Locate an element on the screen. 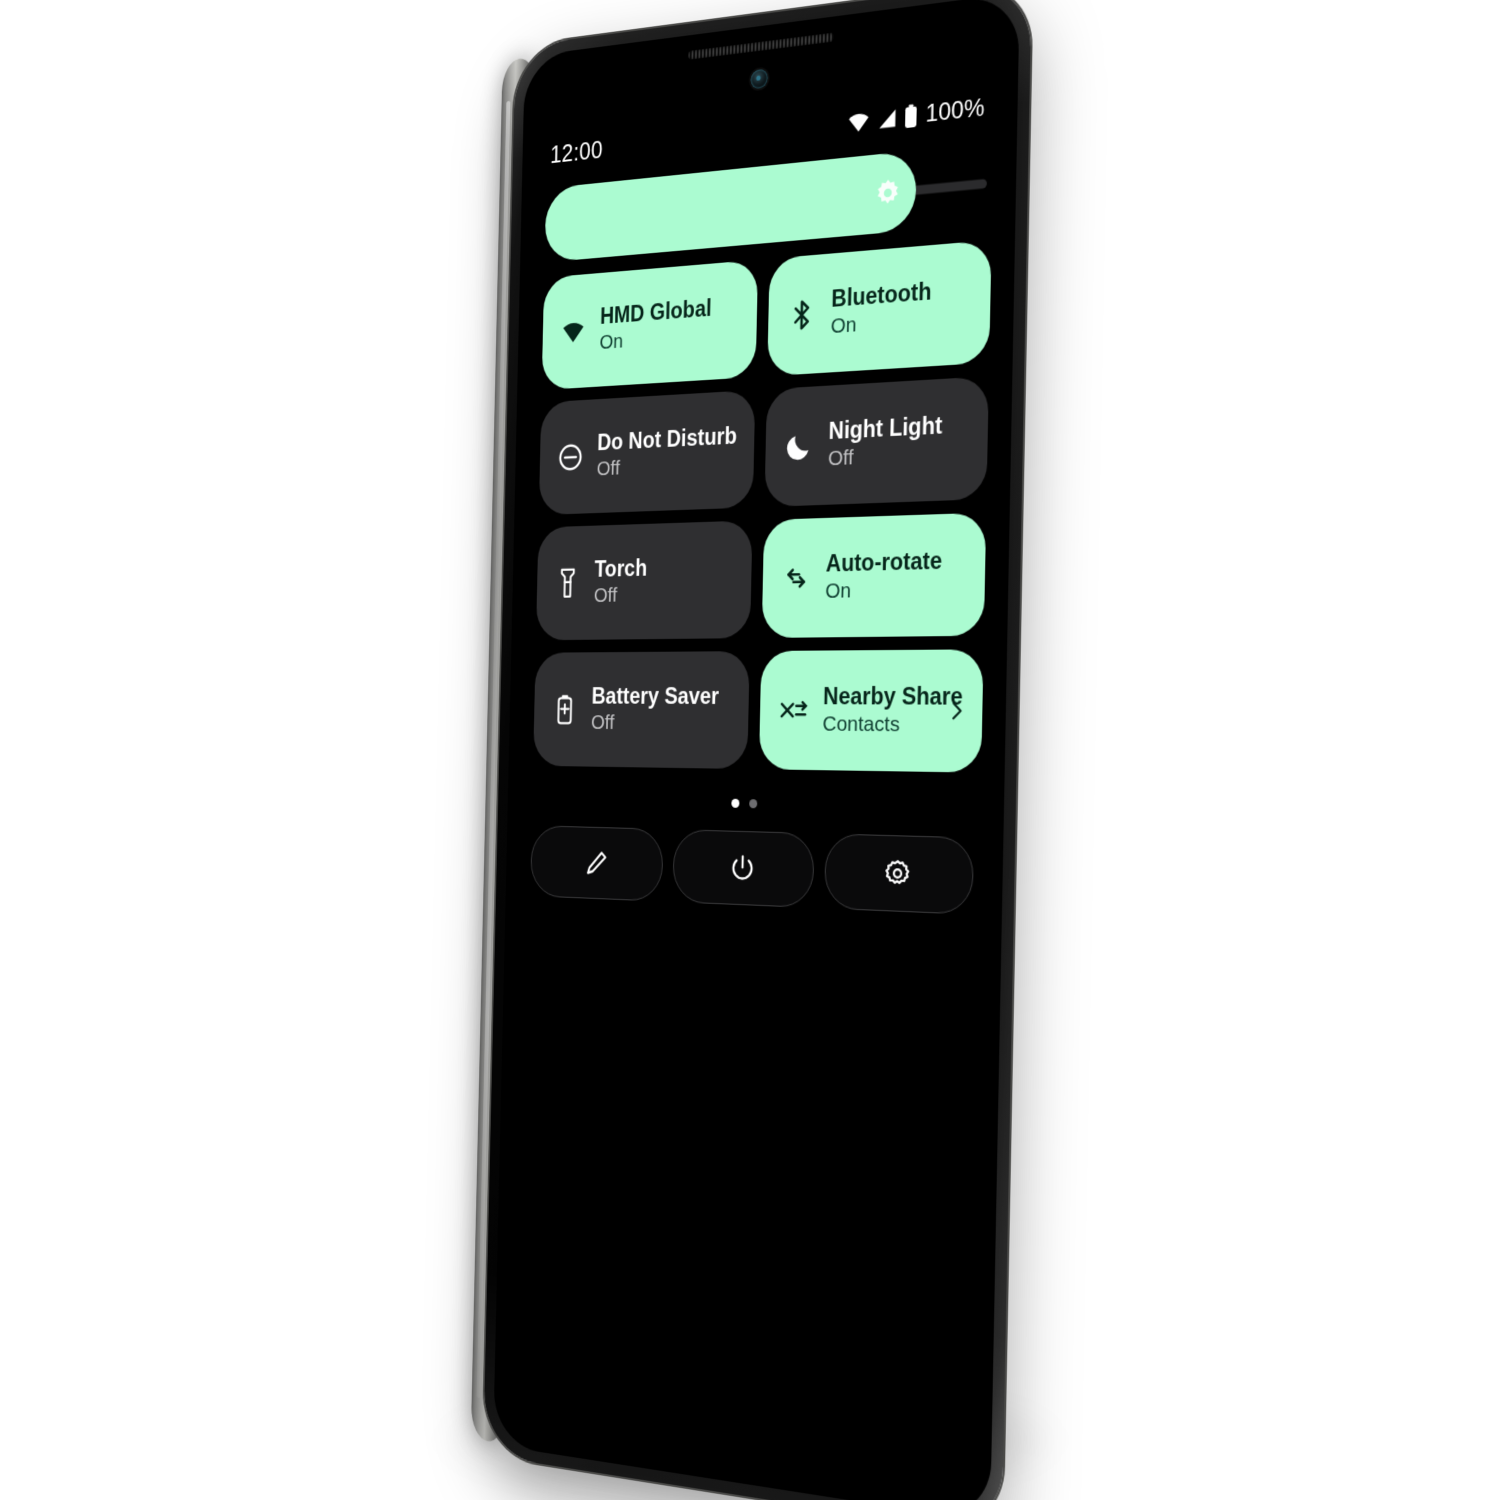 Image resolution: width=1500 pixels, height=1500 pixels. tile-label: Auto-rotate is located at coordinates (884, 562).